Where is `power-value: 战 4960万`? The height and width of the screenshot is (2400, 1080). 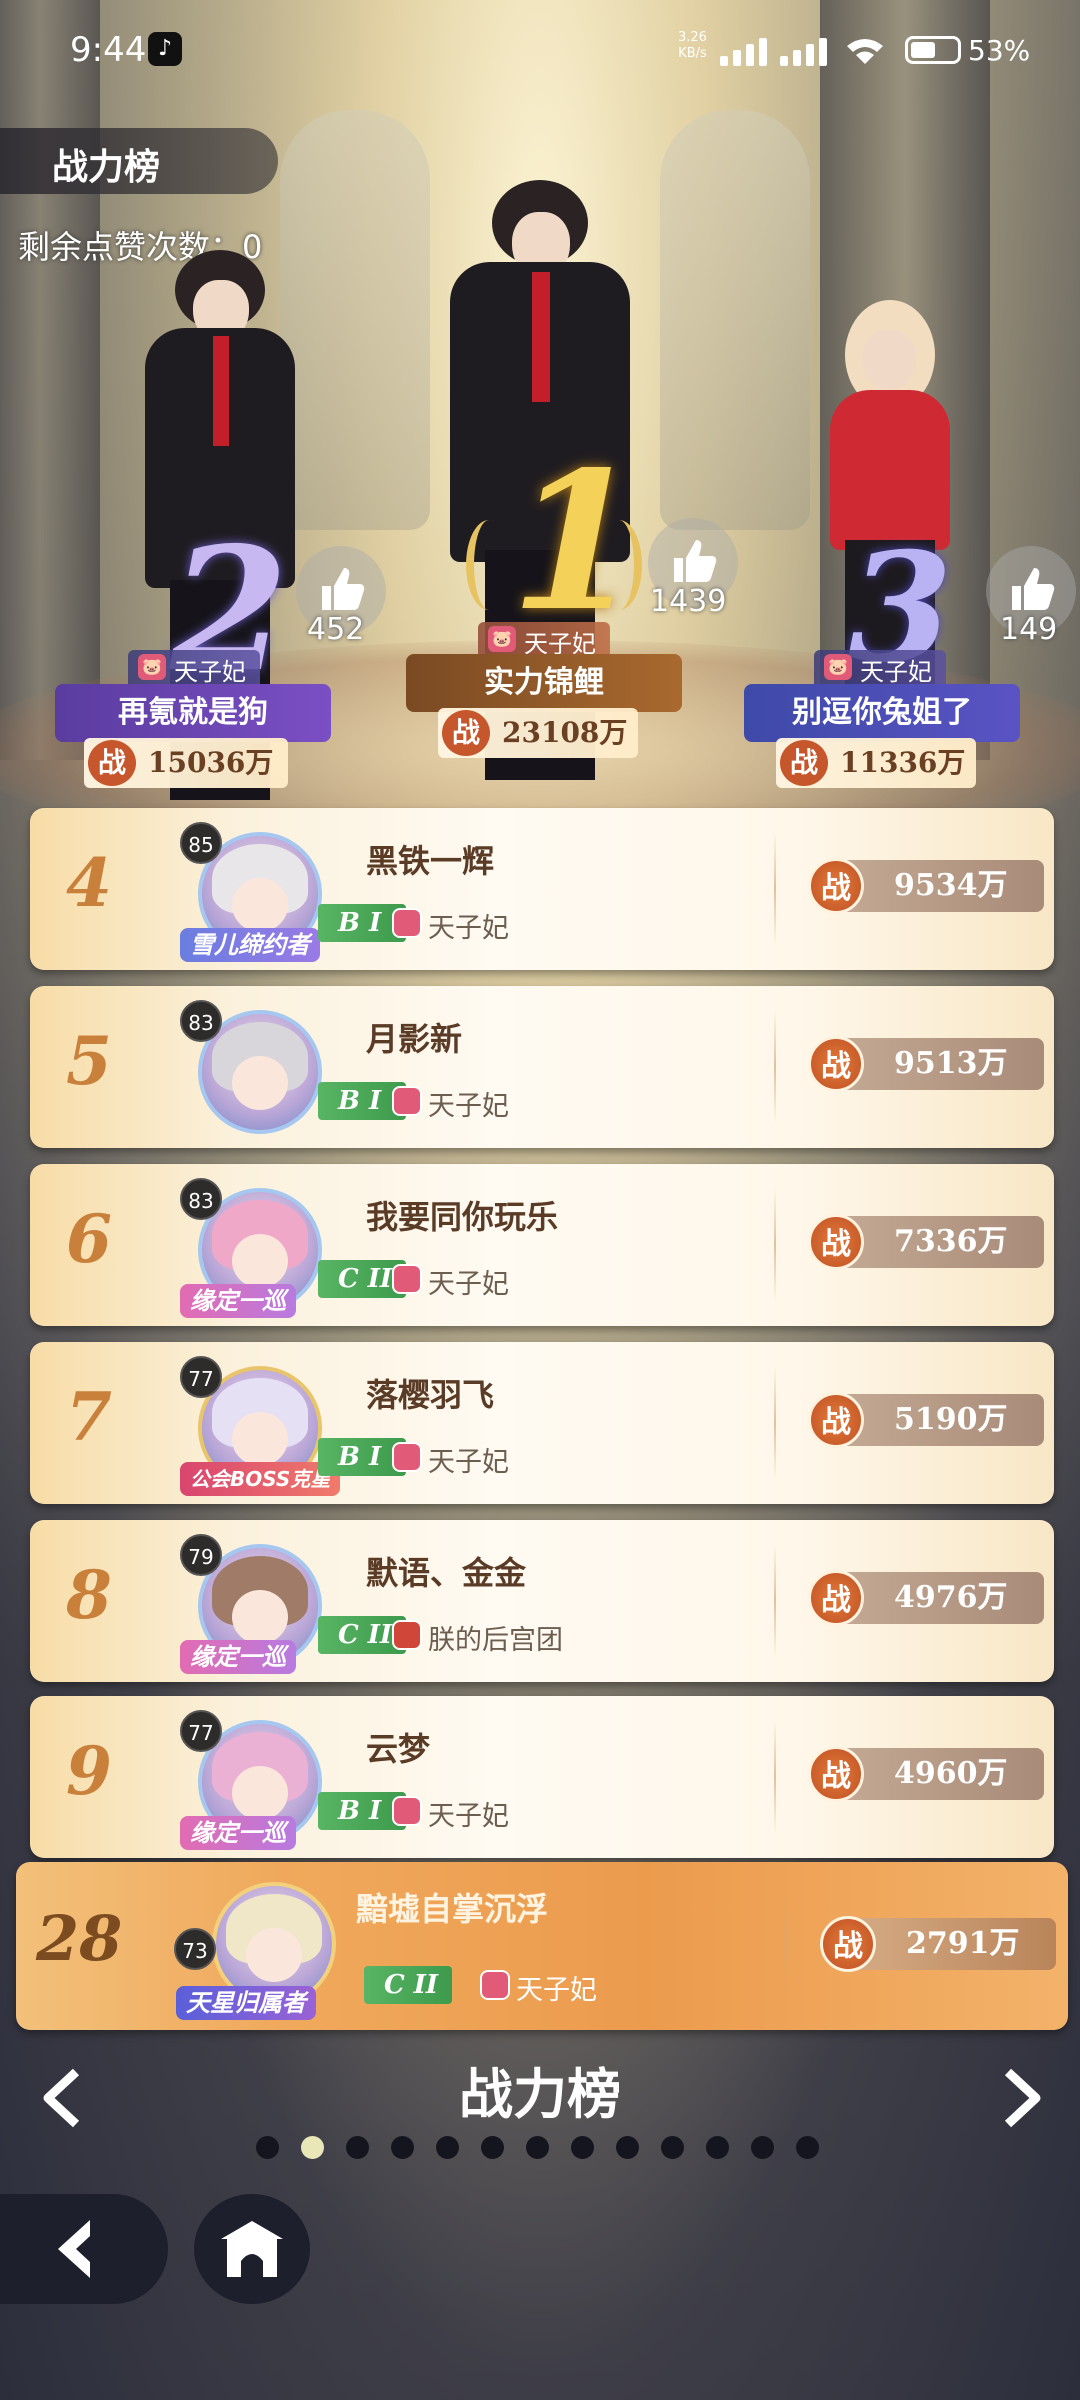 power-value: 战 4960万 is located at coordinates (926, 1774).